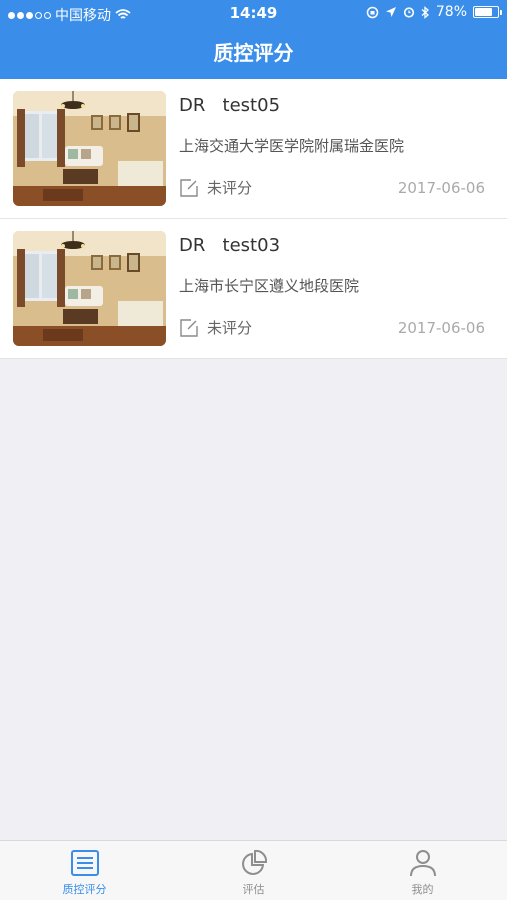 The width and height of the screenshot is (507, 900). I want to click on status-bar: 中国移动 14:49 78%, so click(253, 14).